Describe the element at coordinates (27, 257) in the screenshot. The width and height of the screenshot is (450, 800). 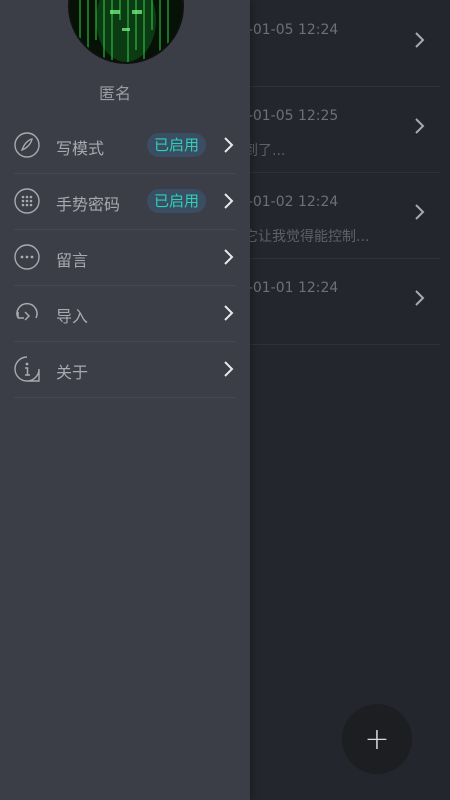
I see `ellipsis-icon` at that location.